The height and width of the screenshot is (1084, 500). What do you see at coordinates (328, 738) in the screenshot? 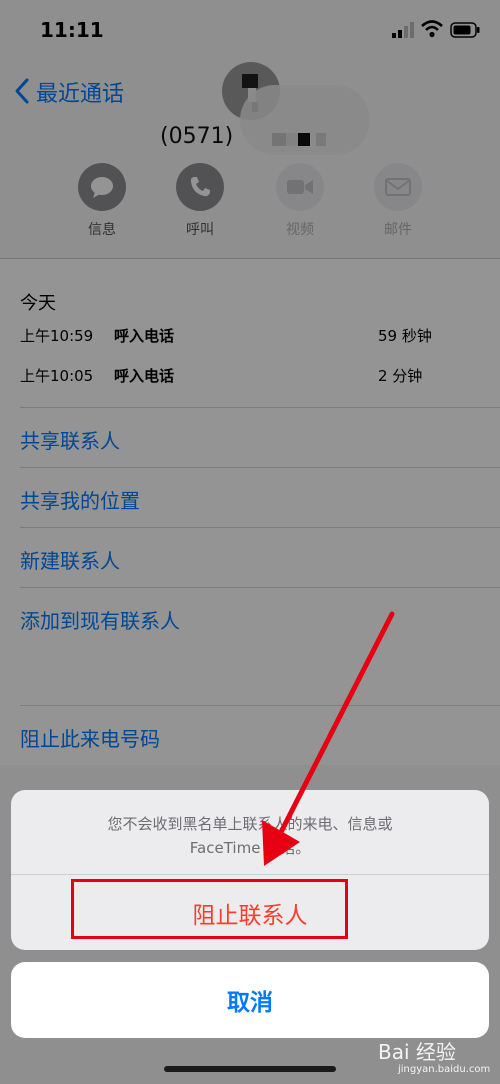
I see `red-arrow-annotation` at bounding box center [328, 738].